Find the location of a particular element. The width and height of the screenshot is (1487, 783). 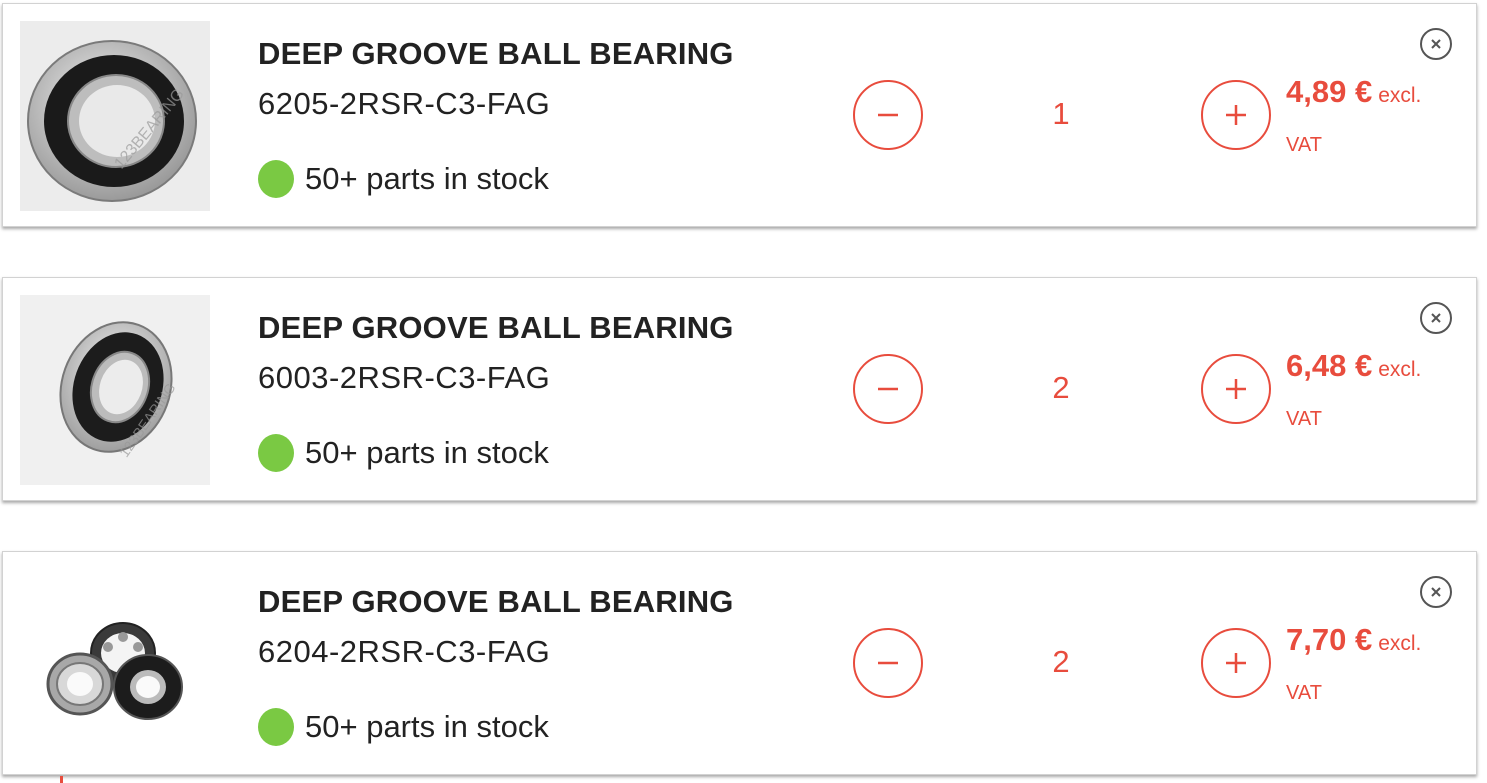

price: 4,89 € excl. is located at coordinates (1353, 92).